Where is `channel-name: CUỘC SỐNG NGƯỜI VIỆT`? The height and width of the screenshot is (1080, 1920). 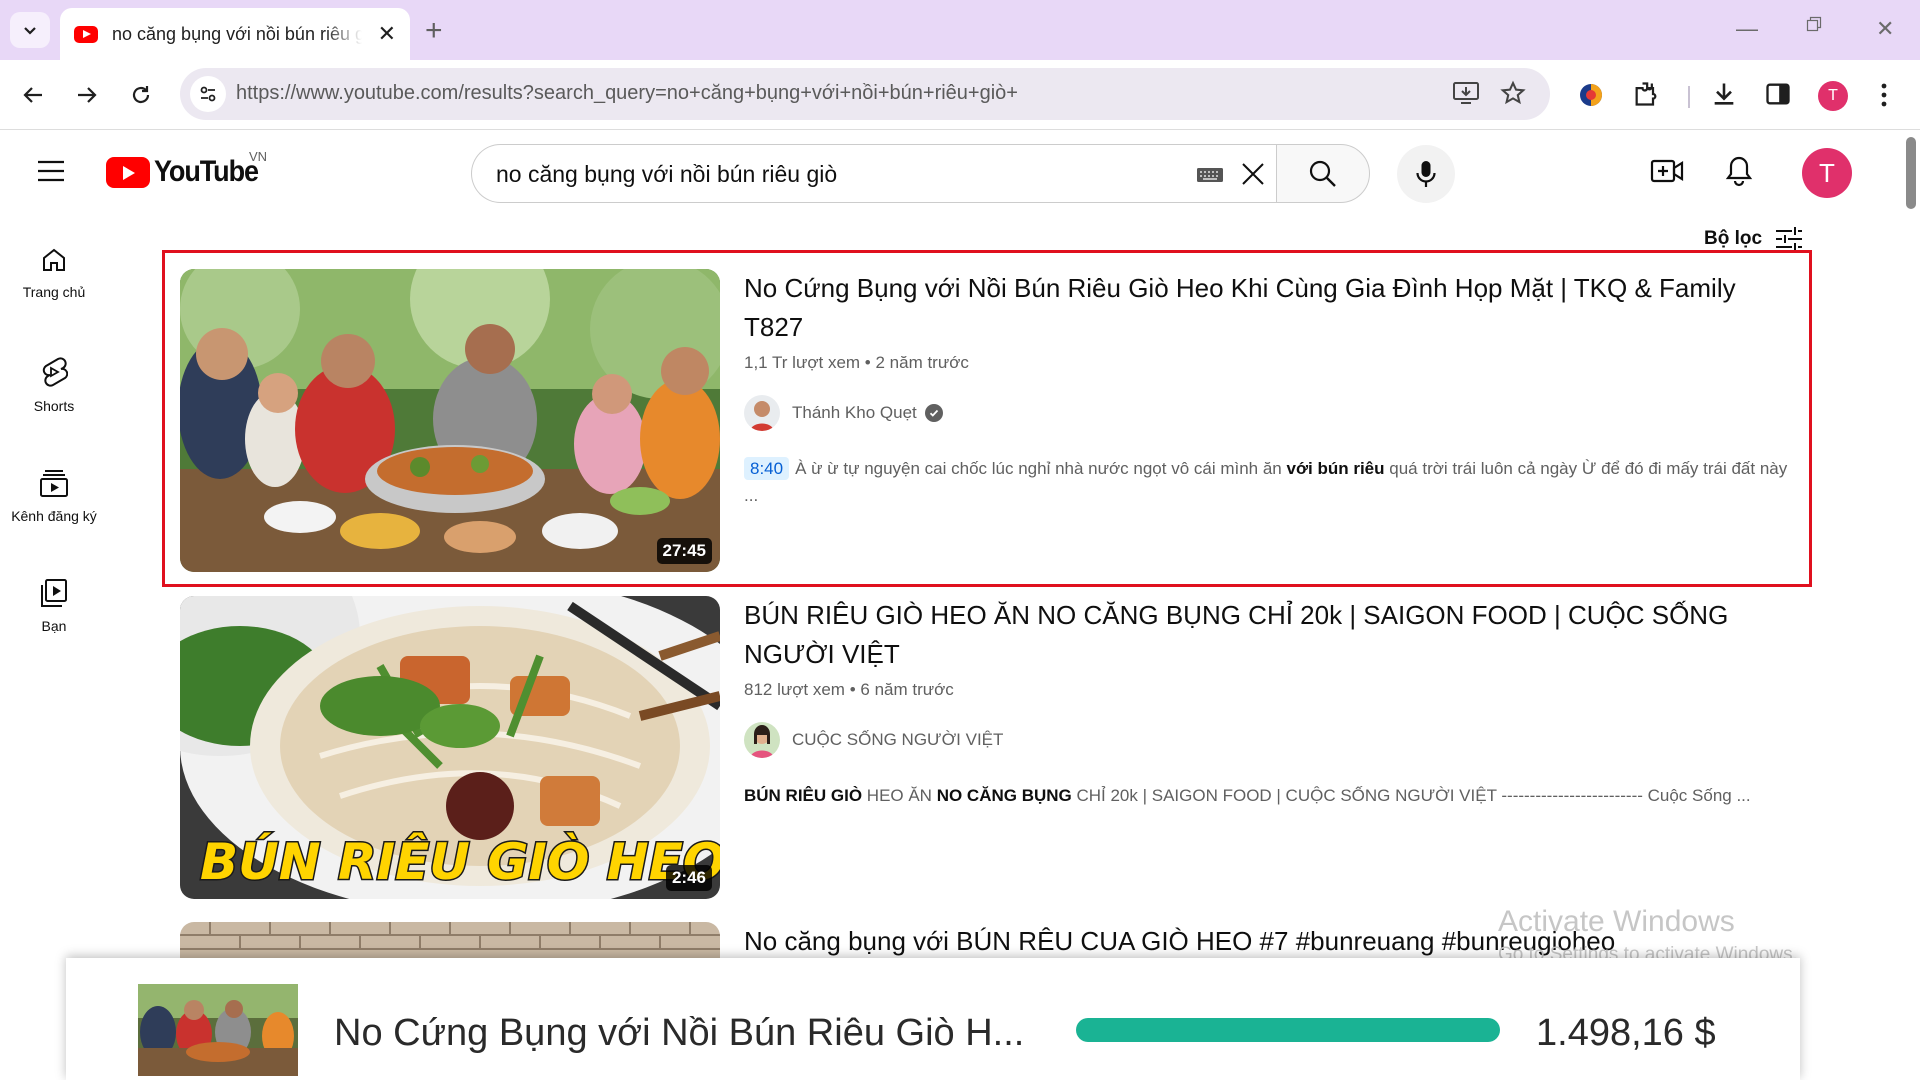 channel-name: CUỘC SỐNG NGƯỜI VIỆT is located at coordinates (897, 740).